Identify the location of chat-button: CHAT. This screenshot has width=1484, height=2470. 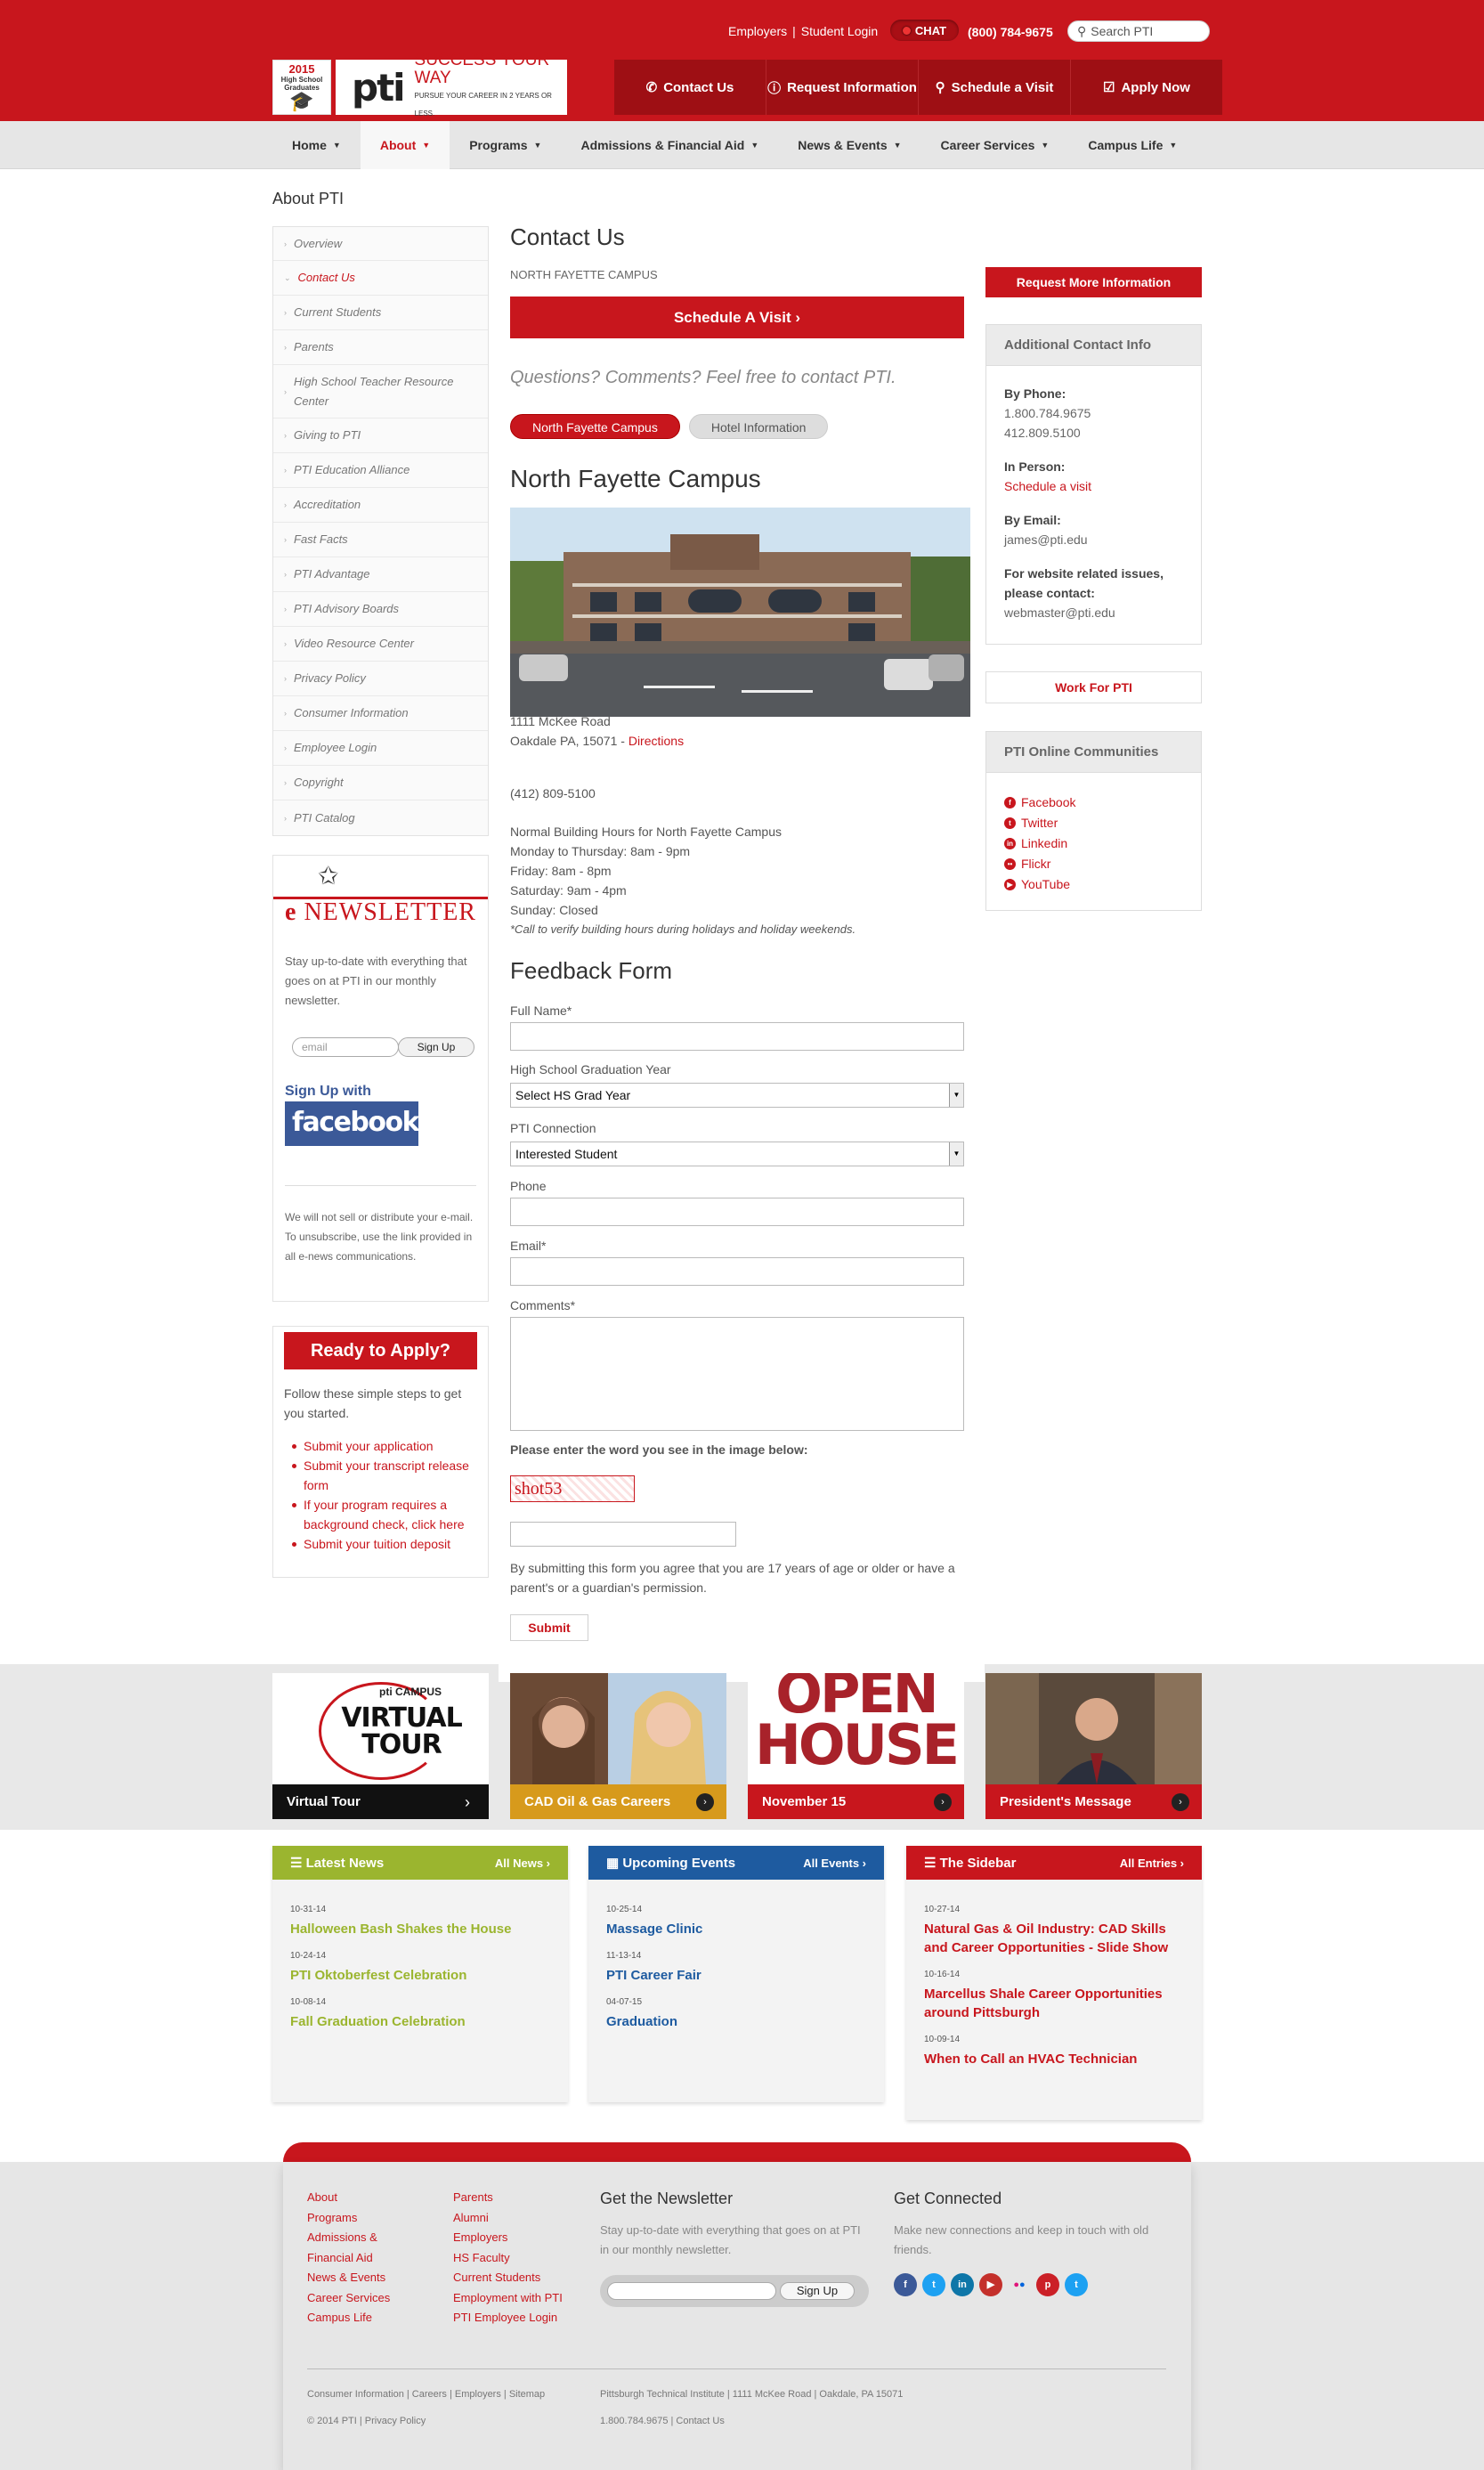
(924, 30).